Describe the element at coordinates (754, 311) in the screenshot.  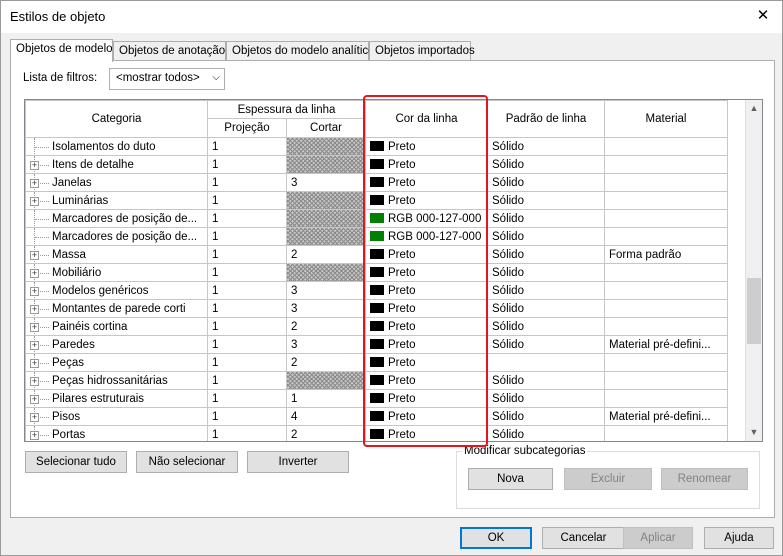
I see `scrollbar-thumb` at that location.